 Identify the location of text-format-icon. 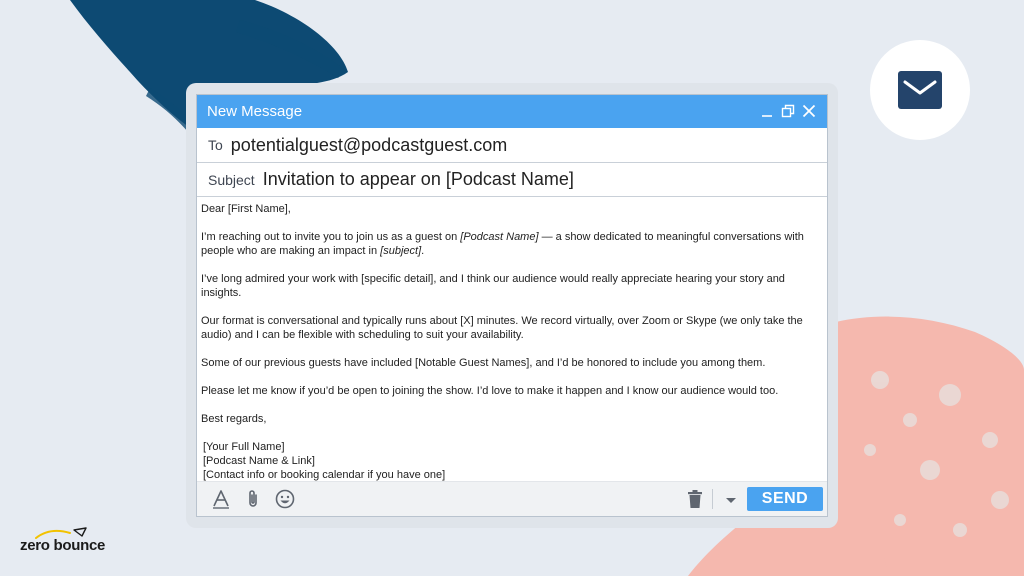
(221, 499).